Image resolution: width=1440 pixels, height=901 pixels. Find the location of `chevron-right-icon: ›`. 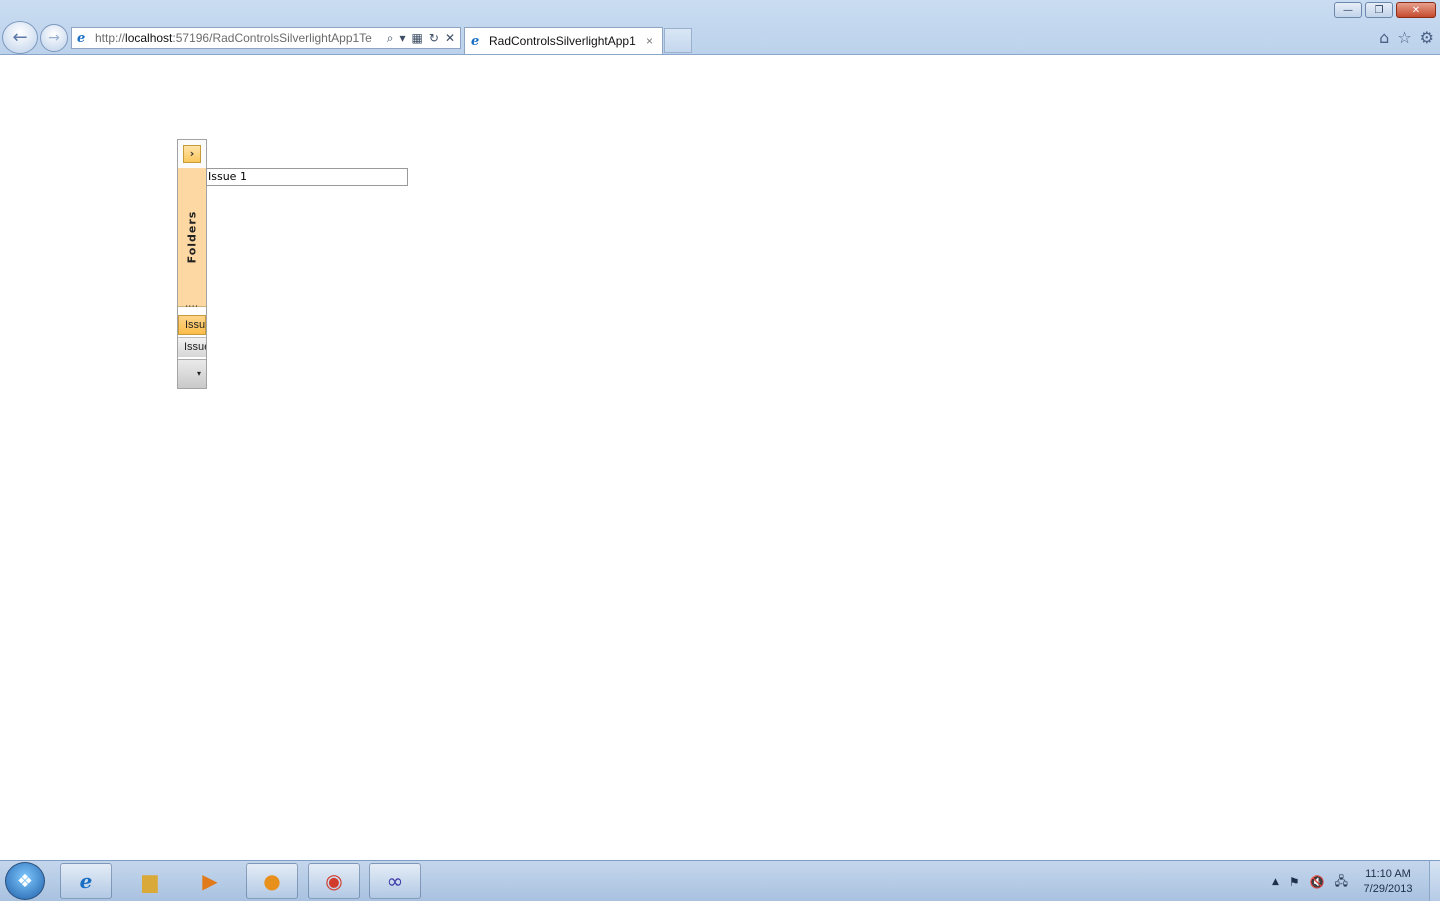

chevron-right-icon: › is located at coordinates (192, 153).